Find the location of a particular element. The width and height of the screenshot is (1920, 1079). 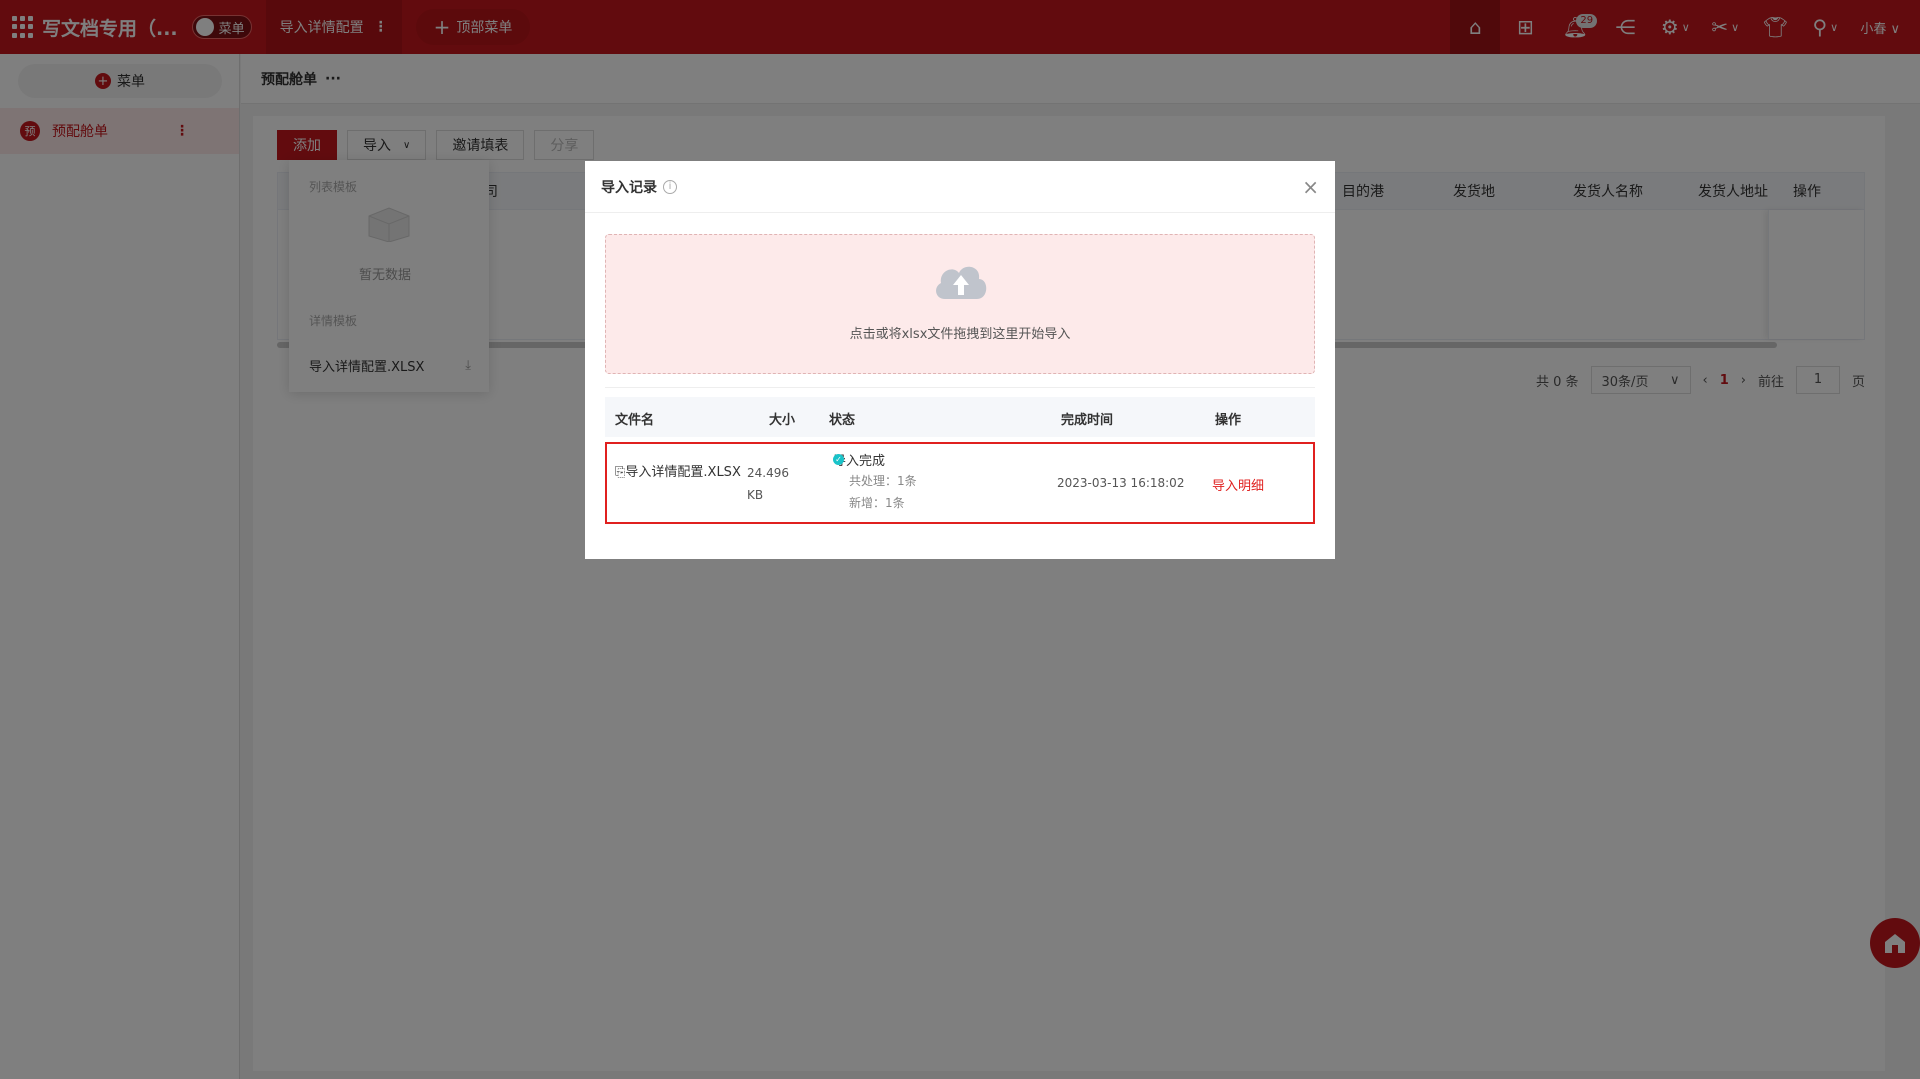

column-header-finish-time: 完成时间 is located at coordinates (1087, 420).